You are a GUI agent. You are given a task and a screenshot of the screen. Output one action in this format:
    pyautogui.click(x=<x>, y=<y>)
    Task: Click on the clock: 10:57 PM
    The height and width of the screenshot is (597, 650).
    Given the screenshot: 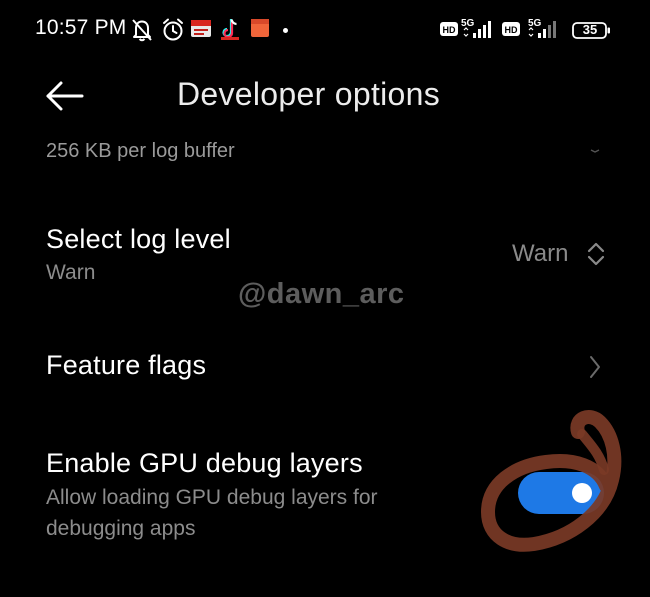 What is the action you would take?
    pyautogui.click(x=81, y=27)
    